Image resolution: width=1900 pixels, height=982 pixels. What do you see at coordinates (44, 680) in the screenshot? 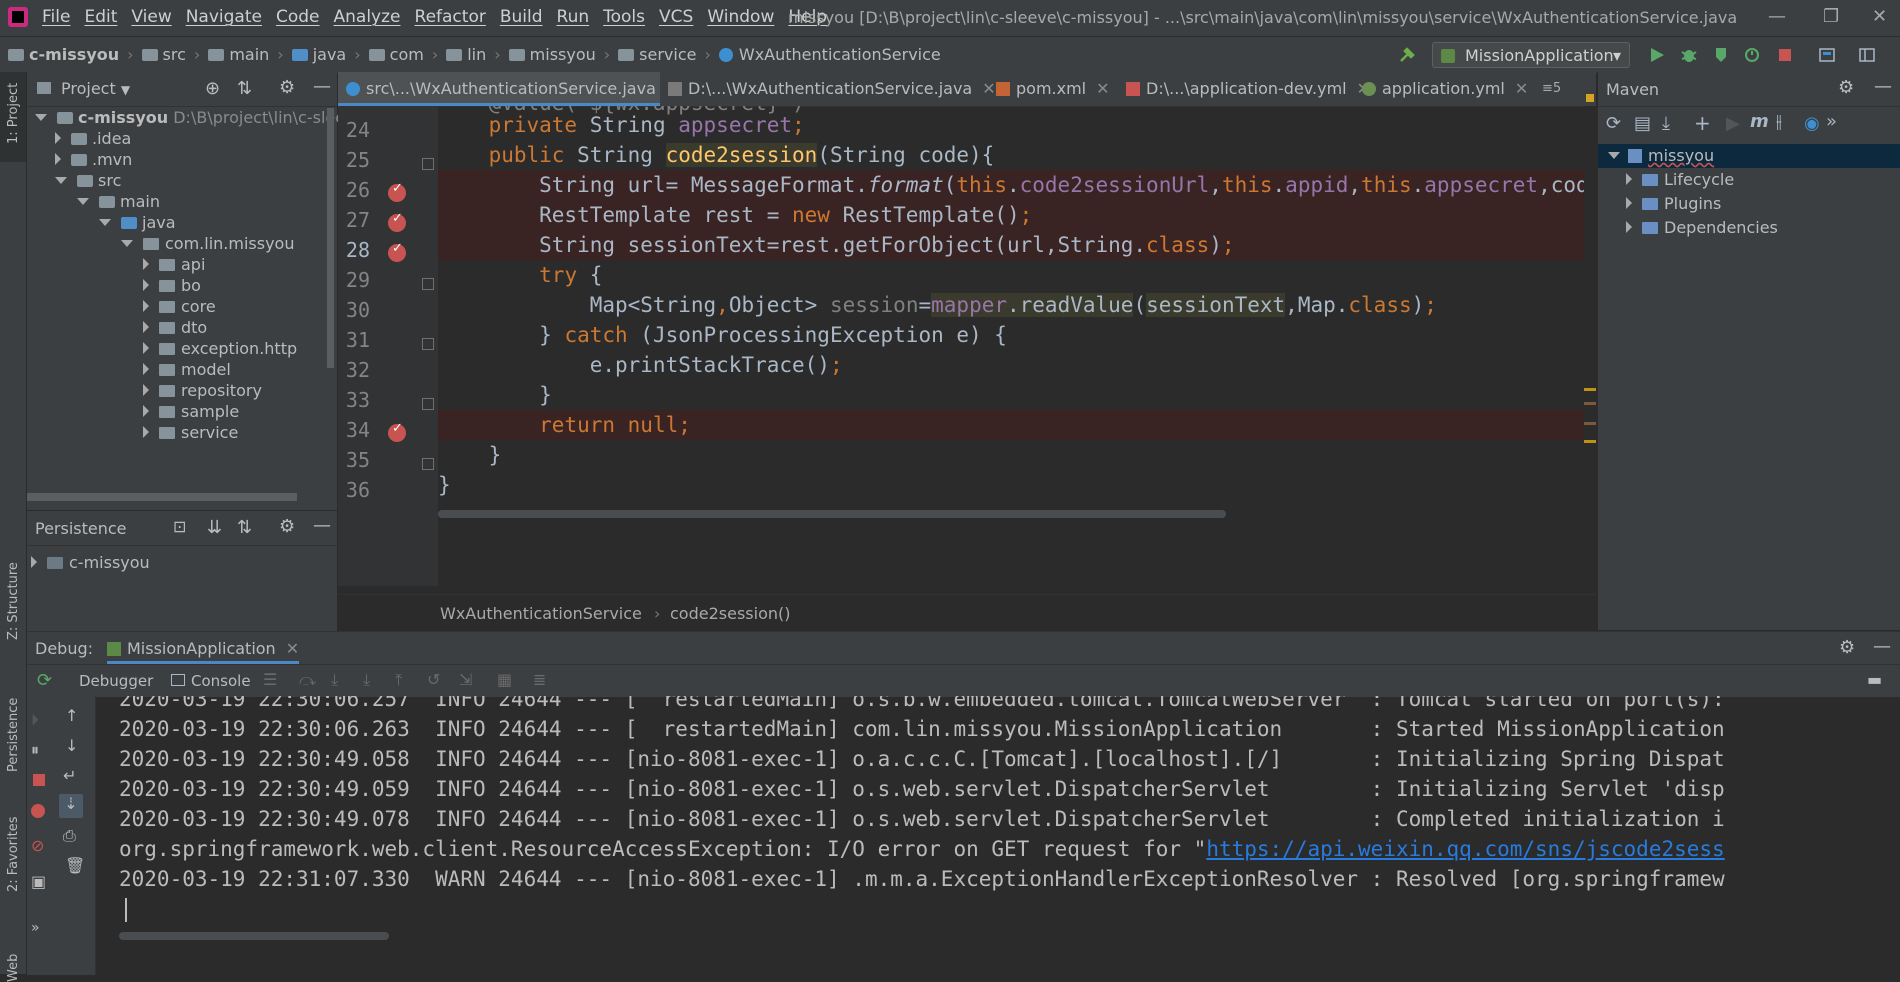
I see `rerun-icon: ⟳` at bounding box center [44, 680].